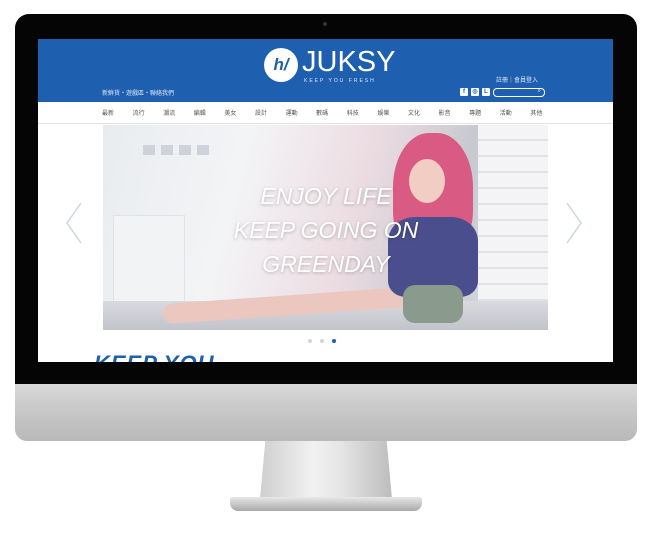 This screenshot has width=653, height=544. What do you see at coordinates (117, 112) in the screenshot?
I see `nav-item: 最新` at bounding box center [117, 112].